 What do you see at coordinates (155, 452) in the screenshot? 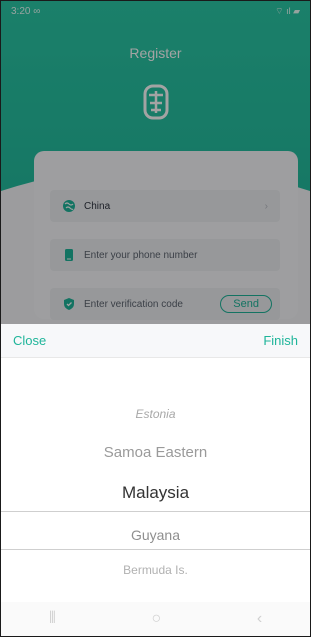
I see `picker-option: Samoa Eastern` at bounding box center [155, 452].